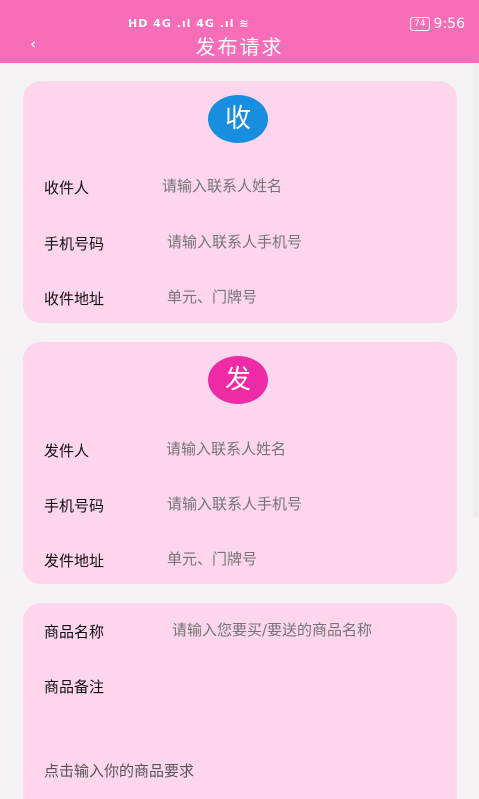 This screenshot has width=479, height=799. What do you see at coordinates (420, 24) in the screenshot?
I see `battery-icon: 74` at bounding box center [420, 24].